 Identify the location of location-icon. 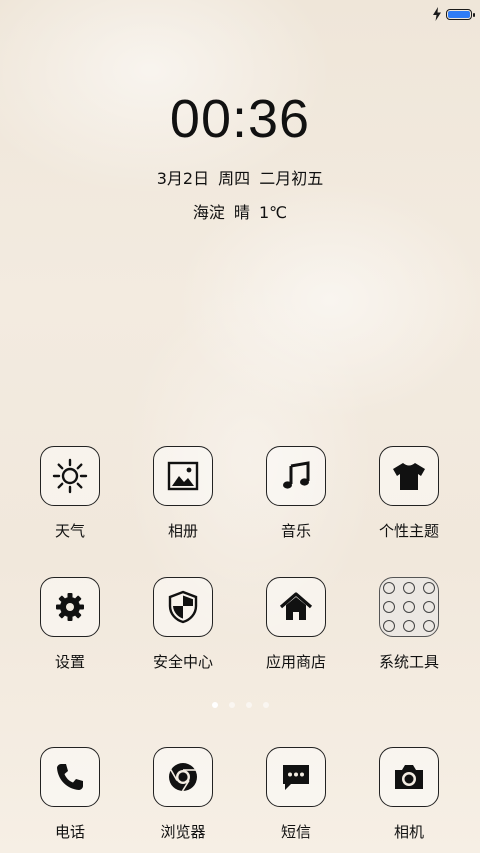
(409, 626).